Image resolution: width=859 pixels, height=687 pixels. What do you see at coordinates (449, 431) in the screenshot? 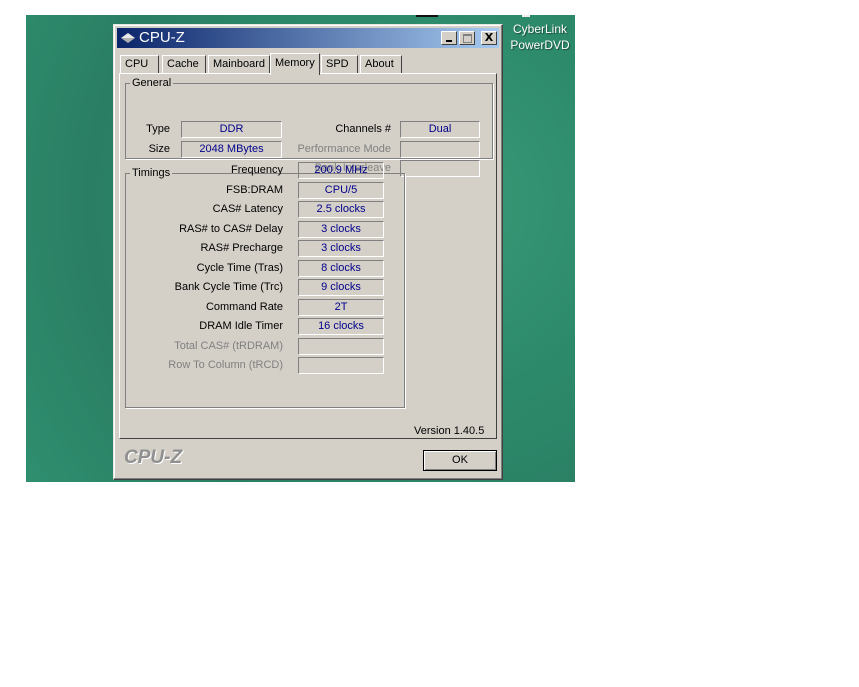
I see `version-text: Version 1.40.5` at bounding box center [449, 431].